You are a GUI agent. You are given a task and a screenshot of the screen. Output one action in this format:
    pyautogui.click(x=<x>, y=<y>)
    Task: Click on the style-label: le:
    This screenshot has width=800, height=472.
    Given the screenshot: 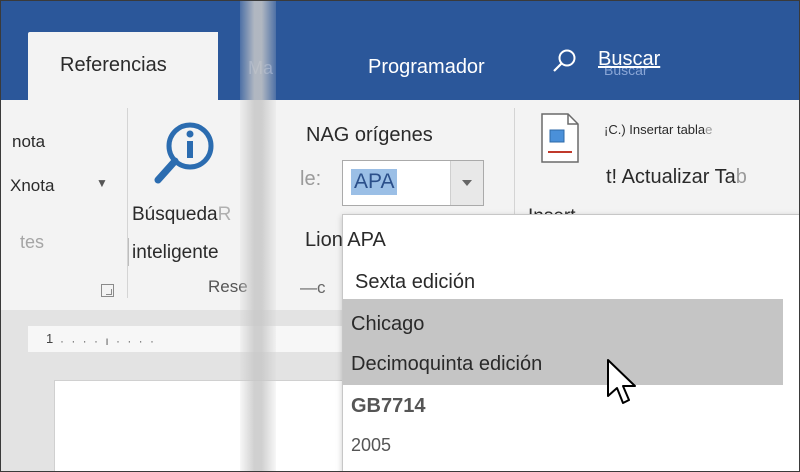 What is the action you would take?
    pyautogui.click(x=311, y=179)
    